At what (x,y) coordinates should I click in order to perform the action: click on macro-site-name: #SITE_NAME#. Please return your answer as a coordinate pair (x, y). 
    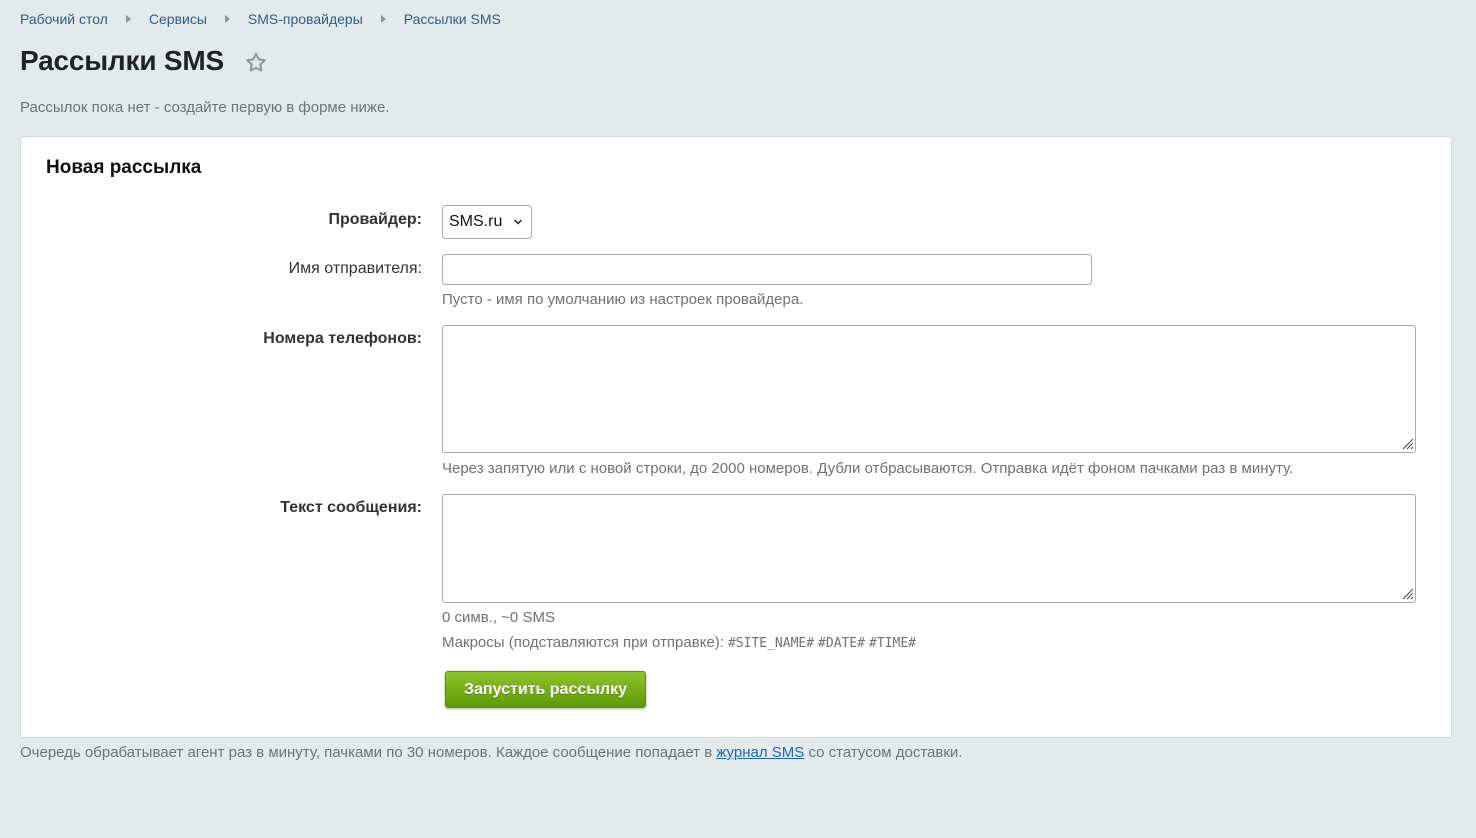
    Looking at the image, I should click on (771, 643).